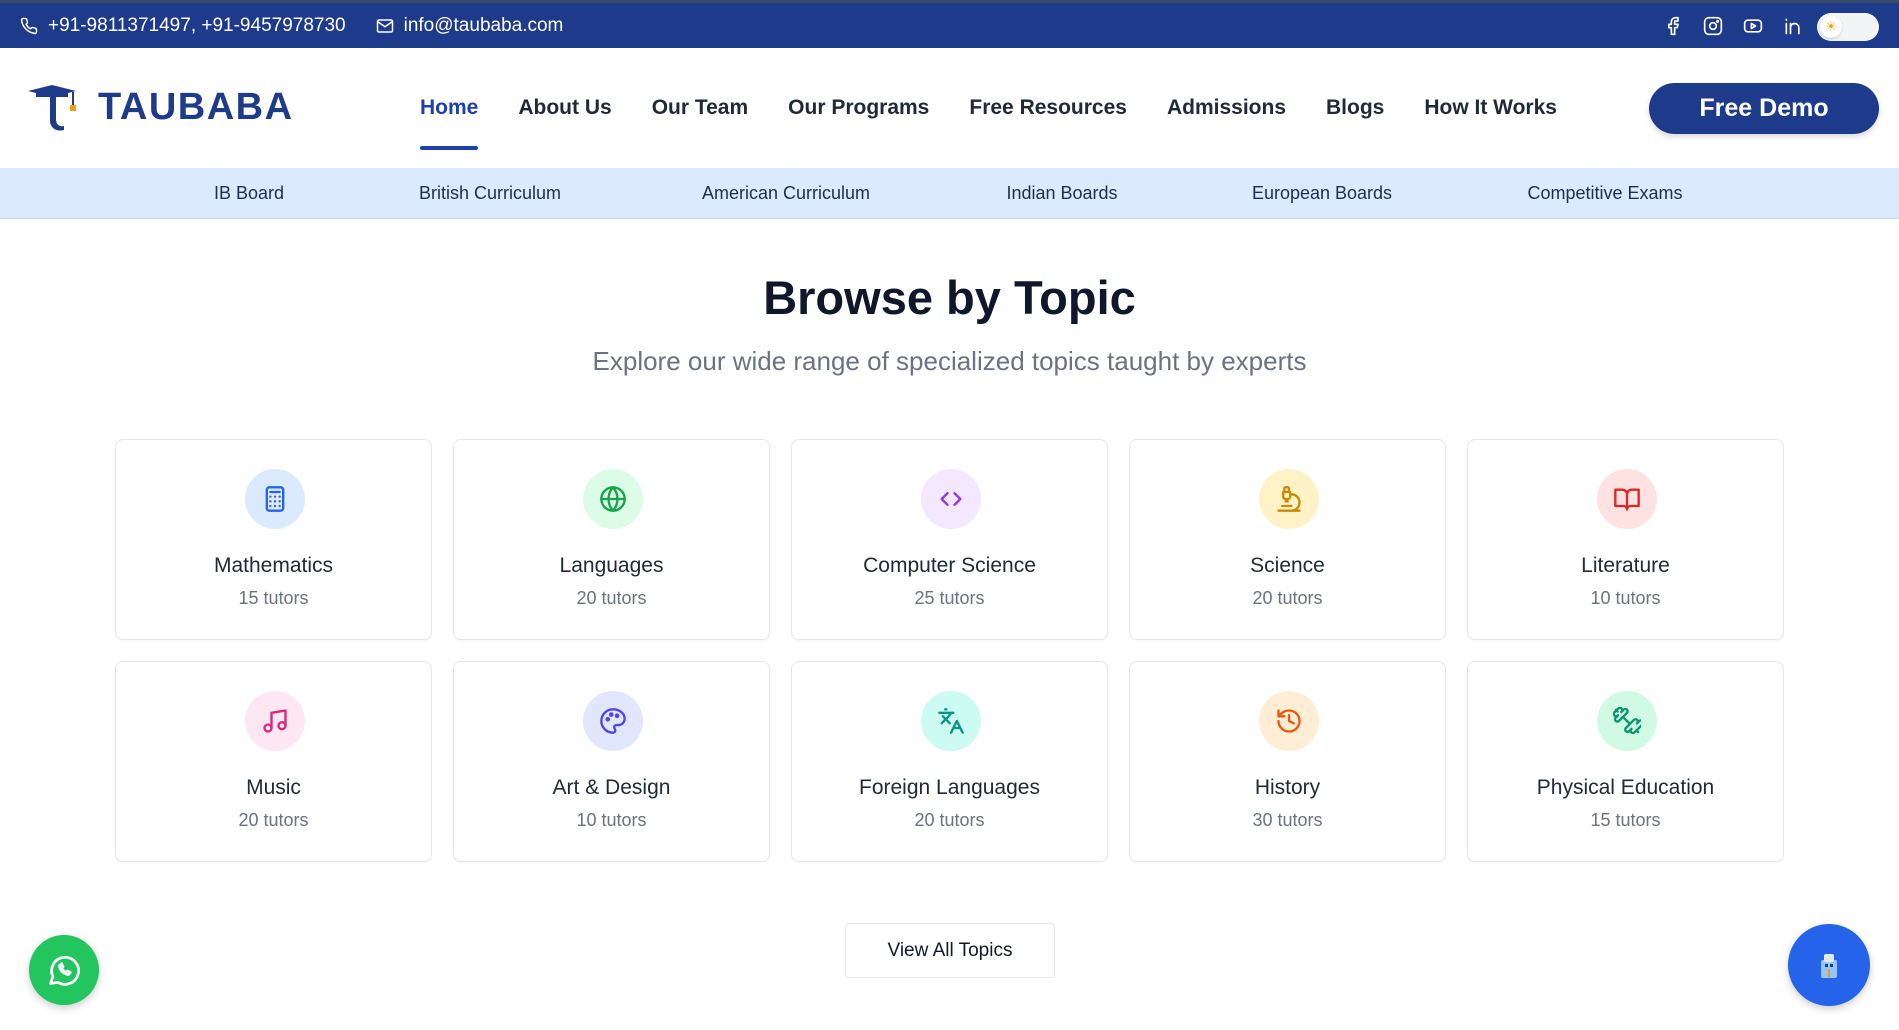 This screenshot has height=1030, width=1899. Describe the element at coordinates (611, 787) in the screenshot. I see `topic-name: Art & Design` at that location.